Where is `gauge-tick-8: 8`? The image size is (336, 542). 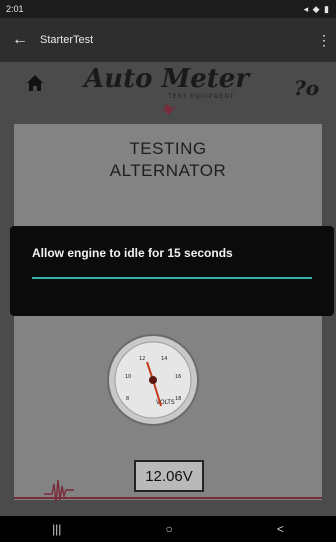
gauge-tick-8: 8 is located at coordinates (127, 399).